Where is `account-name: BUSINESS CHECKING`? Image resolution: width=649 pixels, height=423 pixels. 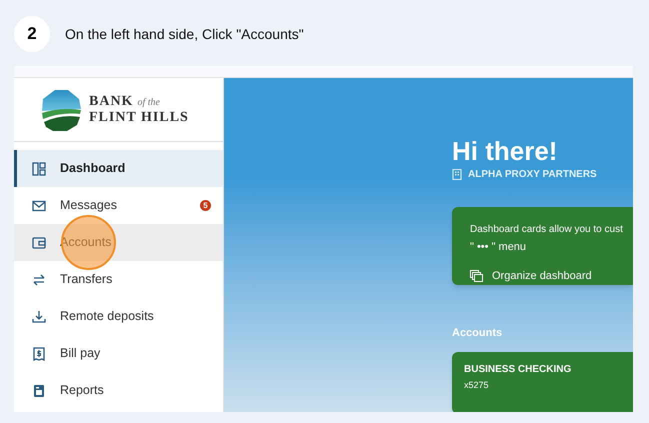
account-name: BUSINESS CHECKING is located at coordinates (518, 370).